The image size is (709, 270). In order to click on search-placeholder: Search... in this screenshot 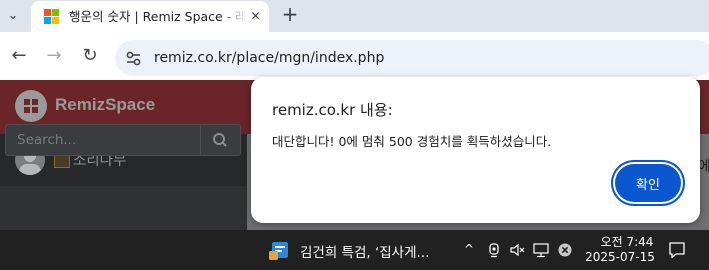, I will do `click(47, 140)`.